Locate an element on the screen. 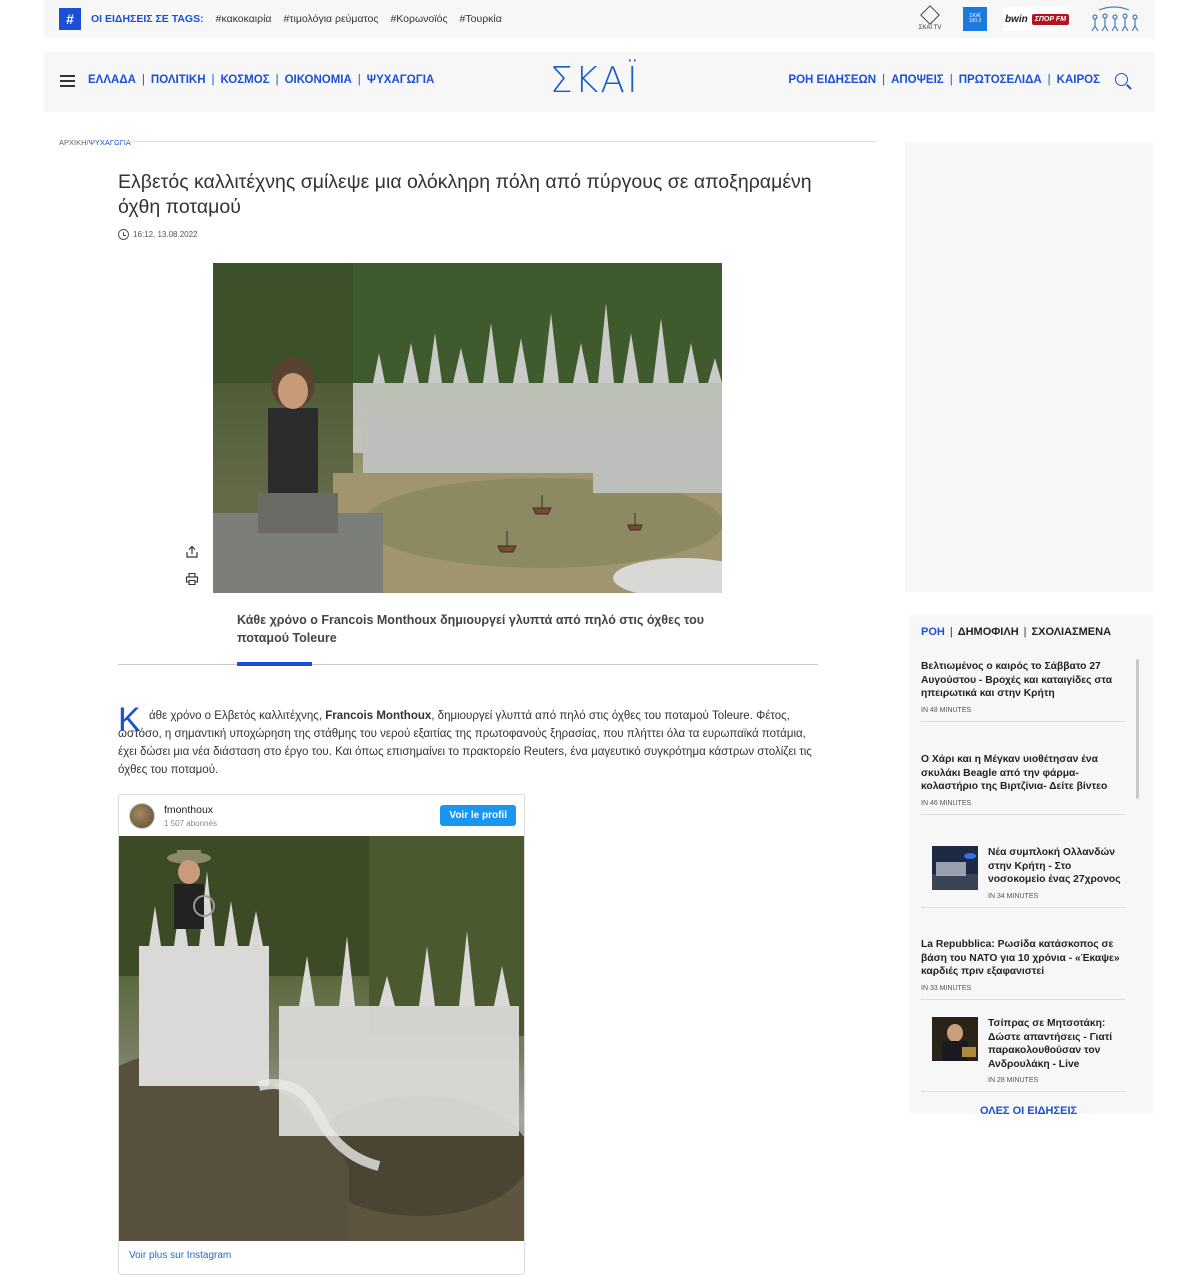 Image resolution: width=1177 pixels, height=1275 pixels. breadcrumb-current: ΨΥΧΑΓΩΓΙΑ is located at coordinates (110, 142).